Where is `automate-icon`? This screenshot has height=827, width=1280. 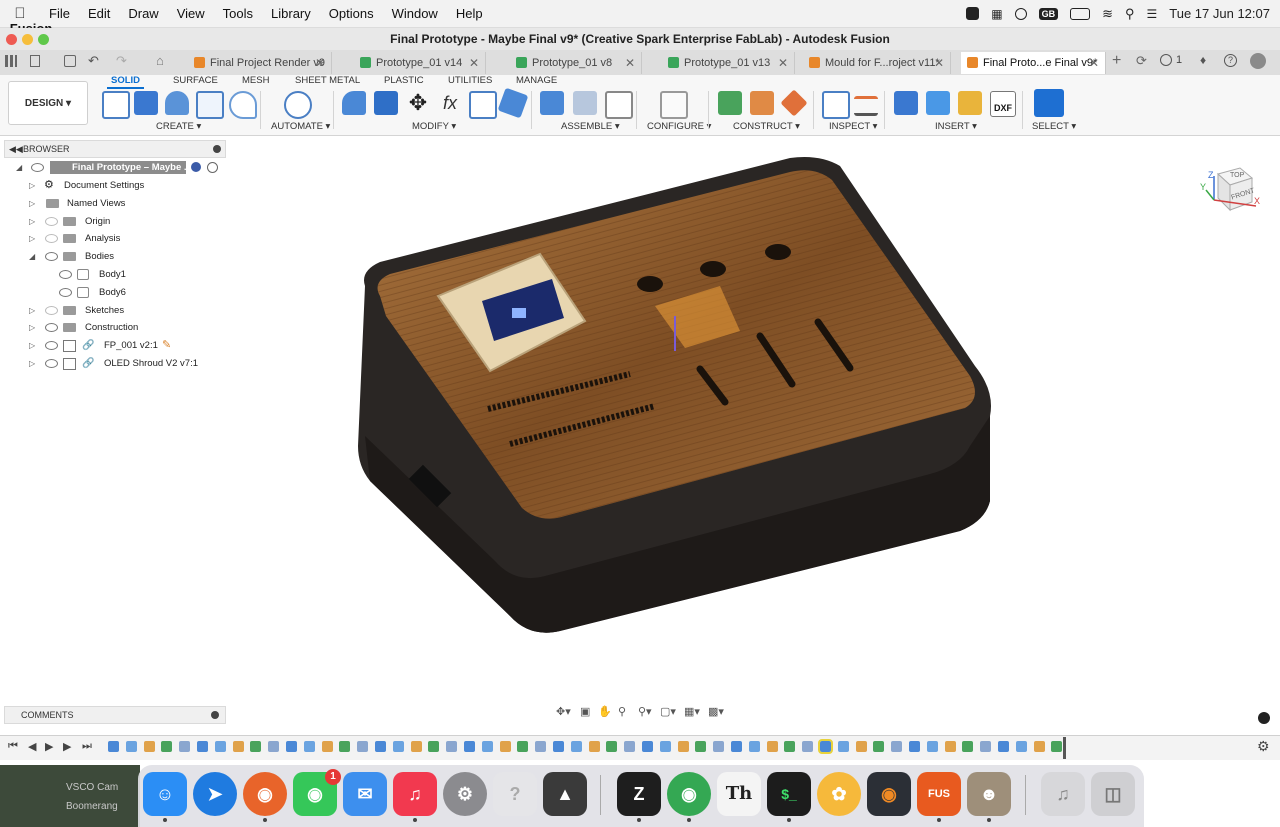
automate-icon is located at coordinates (298, 105).